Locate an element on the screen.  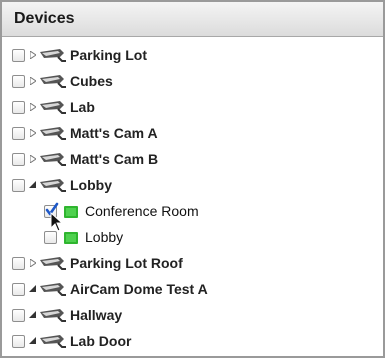
child-row-lobby: Lobby is located at coordinates (192, 237).